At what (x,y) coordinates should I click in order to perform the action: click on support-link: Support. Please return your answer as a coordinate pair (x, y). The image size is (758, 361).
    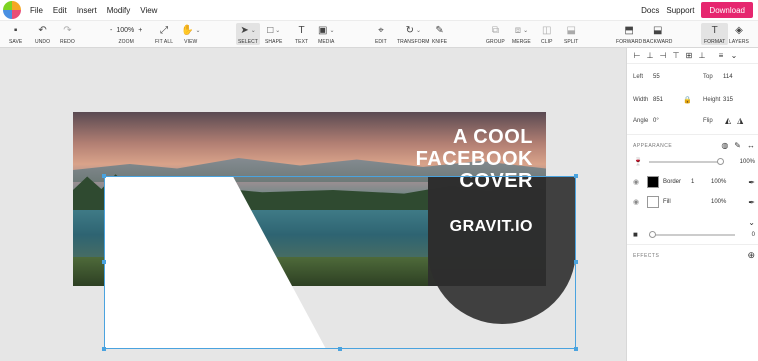
    Looking at the image, I should click on (680, 10).